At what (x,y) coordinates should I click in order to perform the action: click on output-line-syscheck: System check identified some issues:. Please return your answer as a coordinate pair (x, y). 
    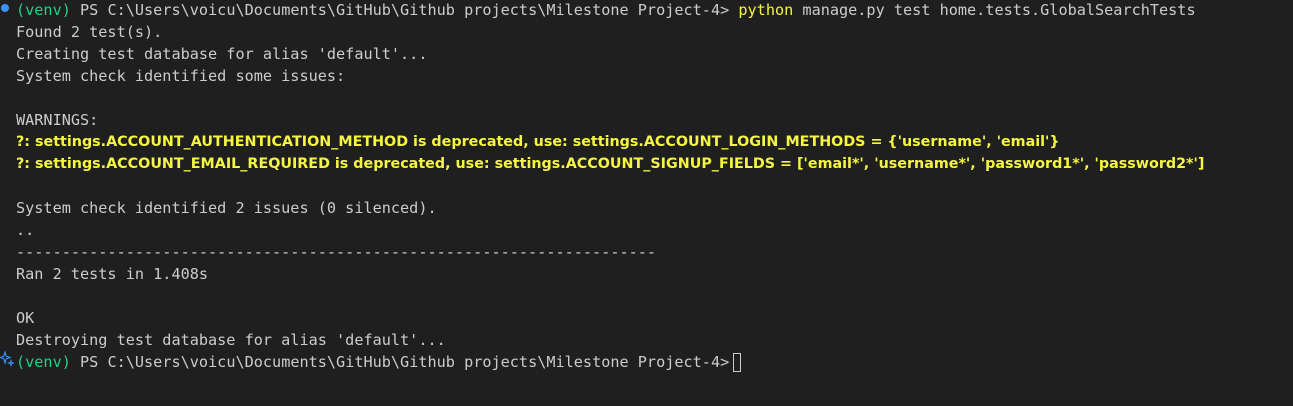
    Looking at the image, I should click on (181, 76).